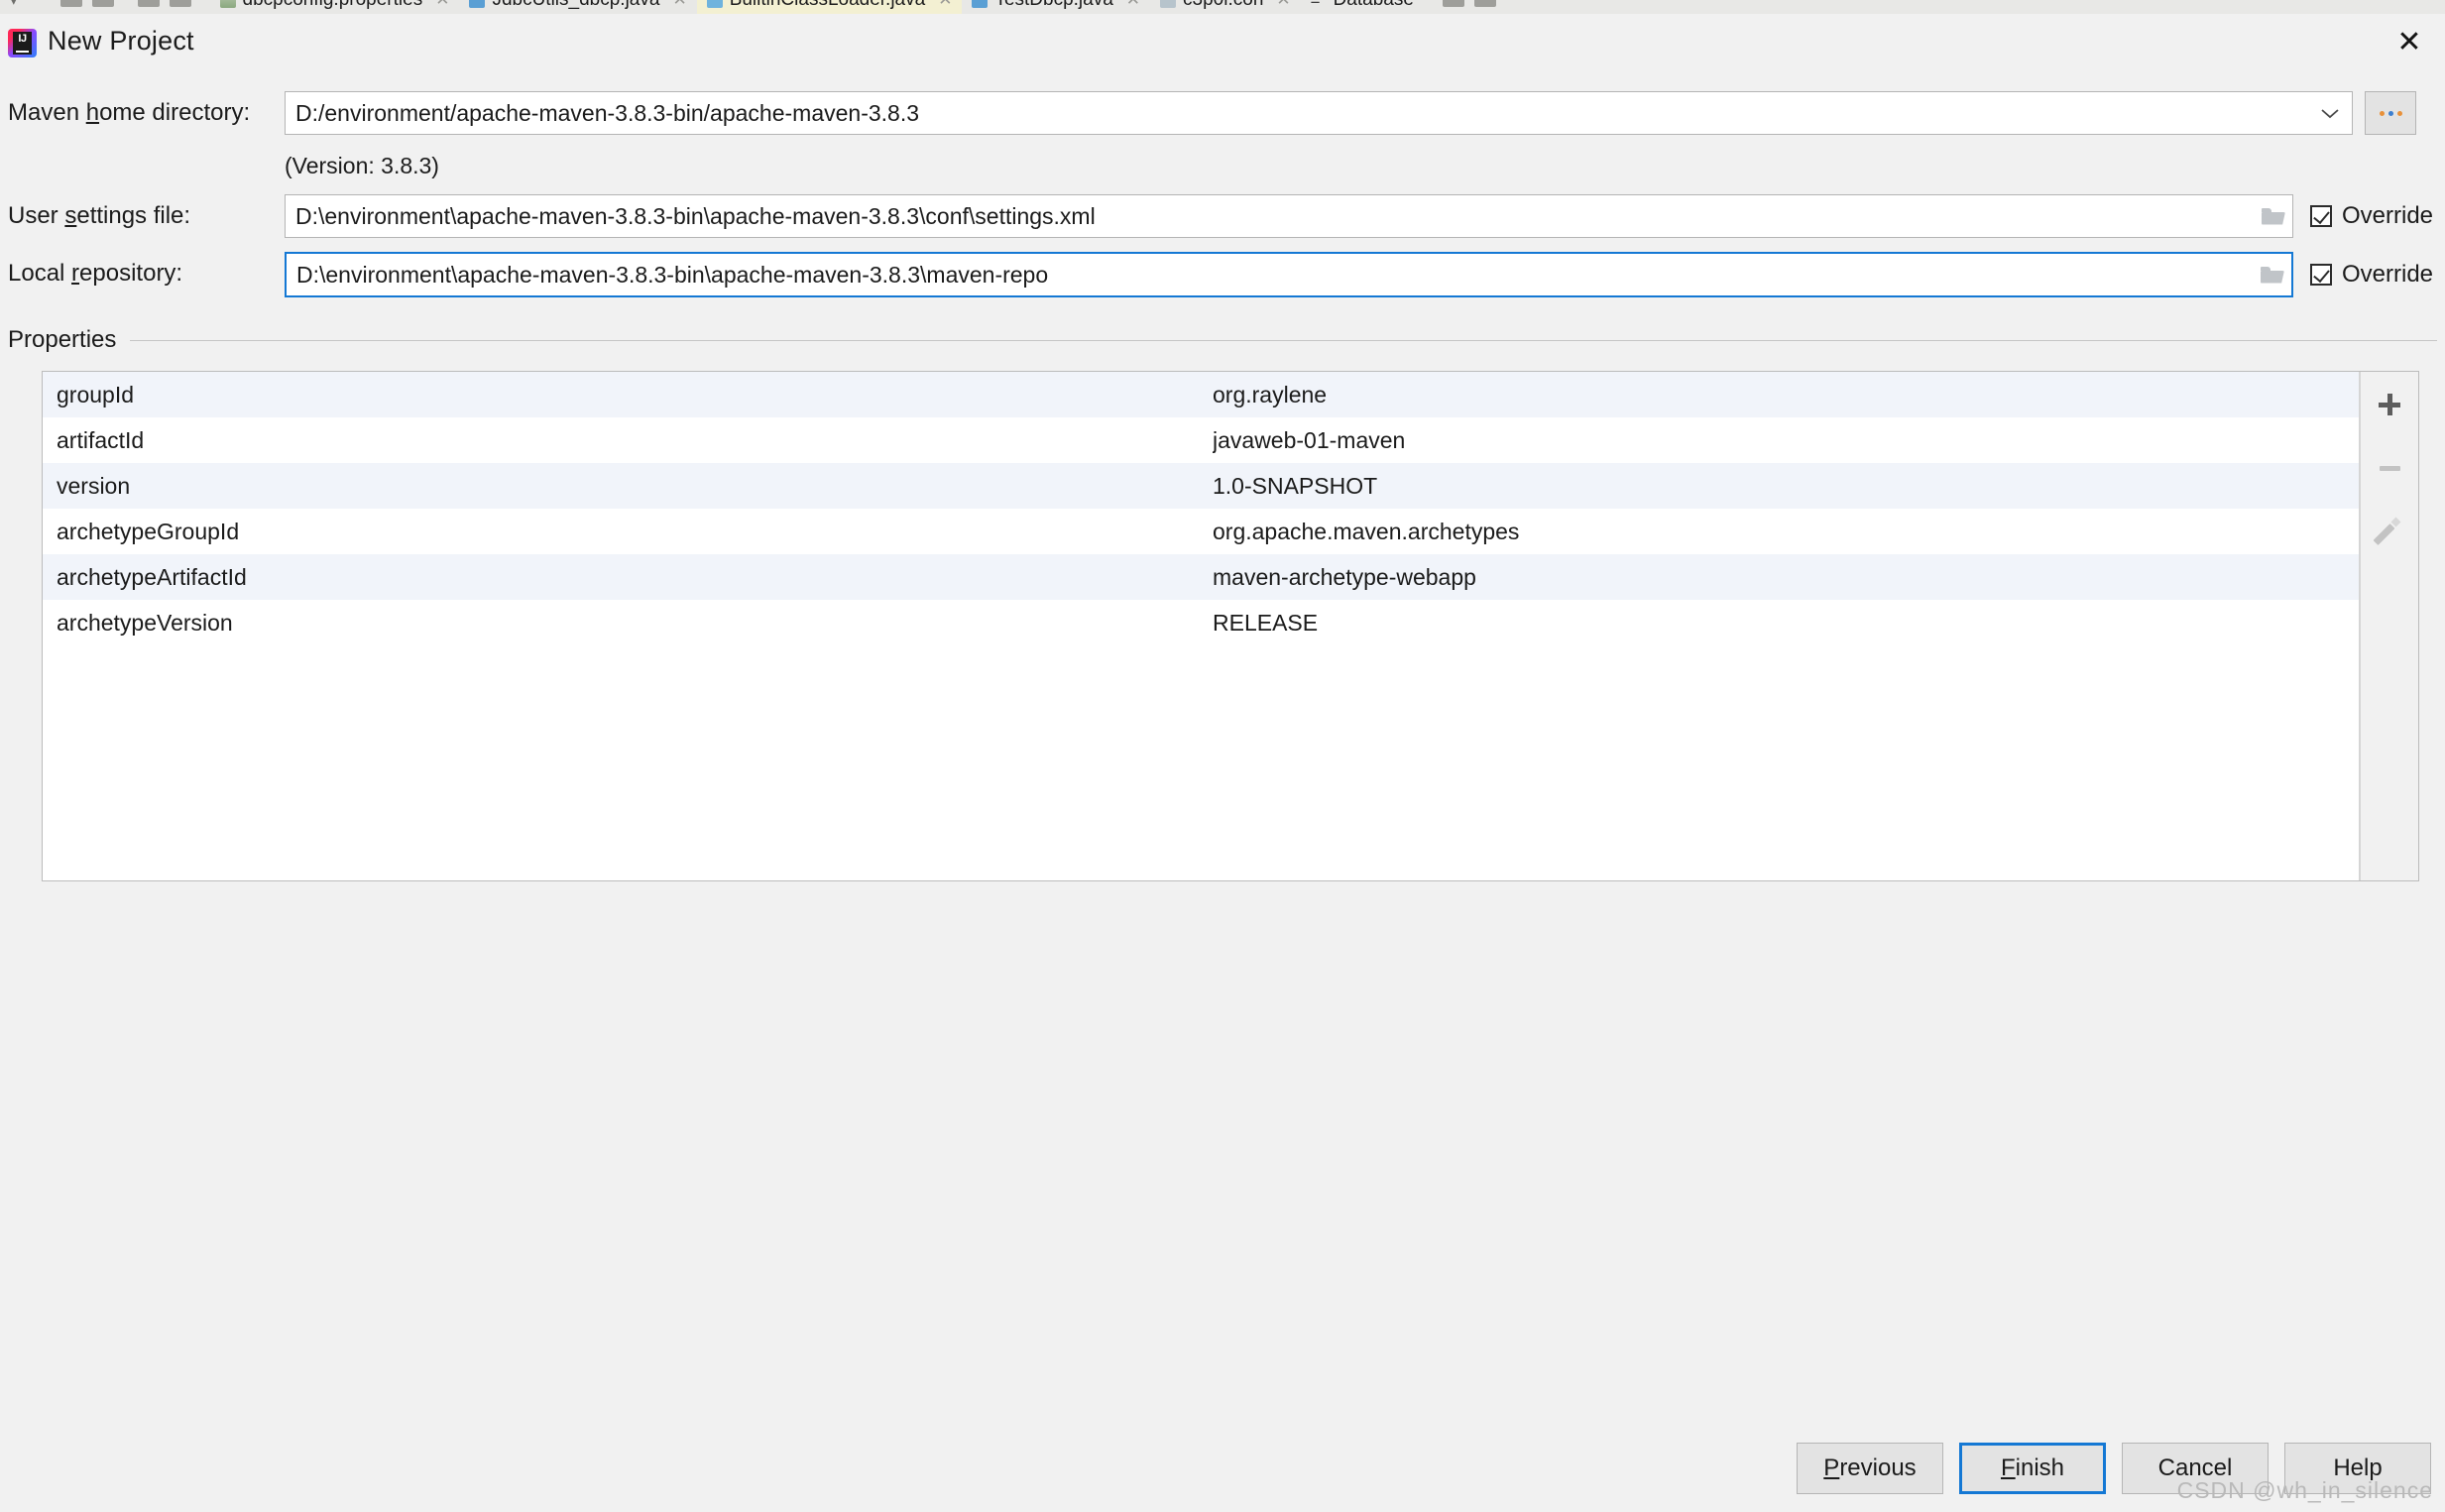 The height and width of the screenshot is (1512, 2445). What do you see at coordinates (152, 576) in the screenshot?
I see `property-key: archetypeArtifactId` at bounding box center [152, 576].